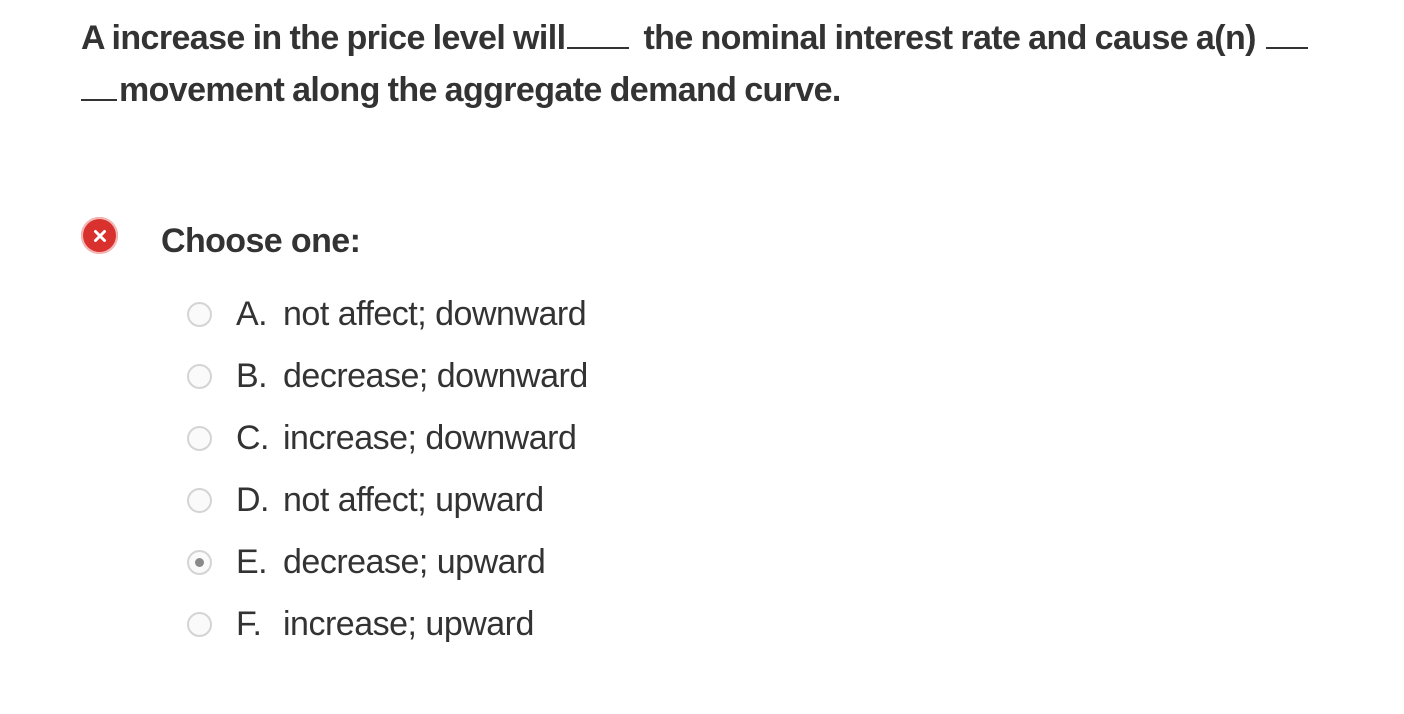 This screenshot has height=714, width=1404. I want to click on option-letter: D., so click(253, 499).